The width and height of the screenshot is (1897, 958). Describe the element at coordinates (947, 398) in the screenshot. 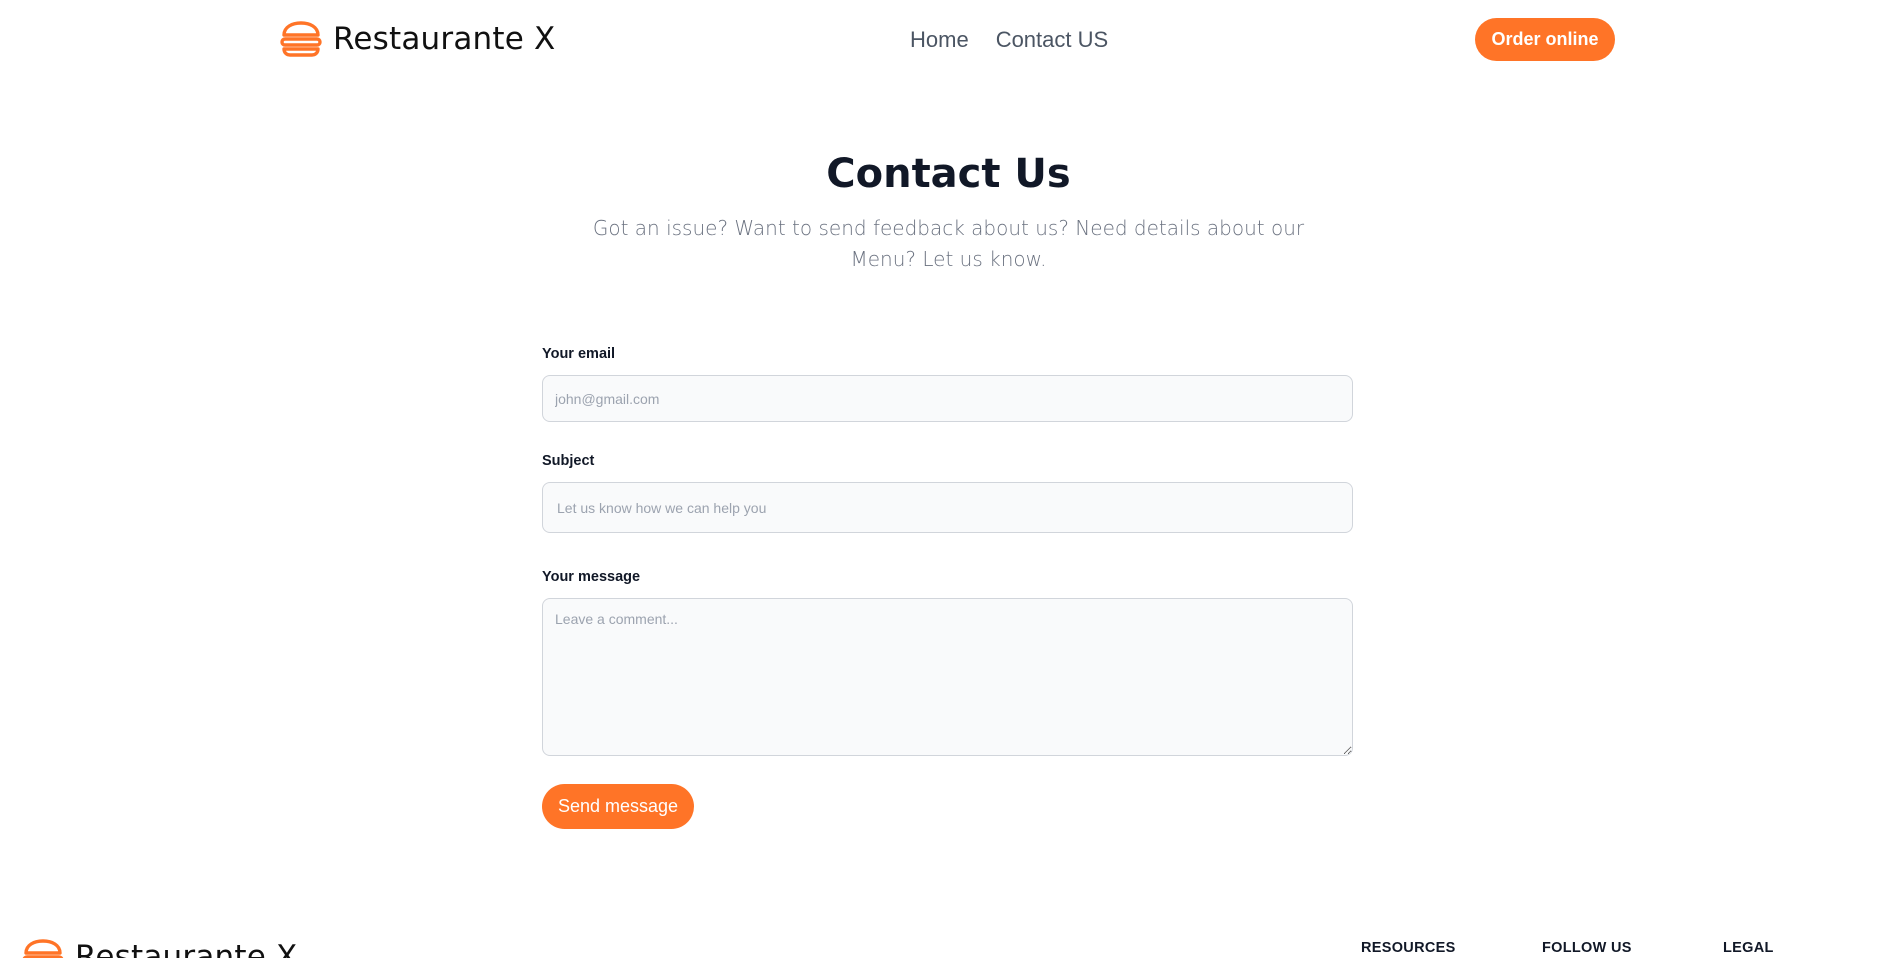

I see `email-field` at that location.